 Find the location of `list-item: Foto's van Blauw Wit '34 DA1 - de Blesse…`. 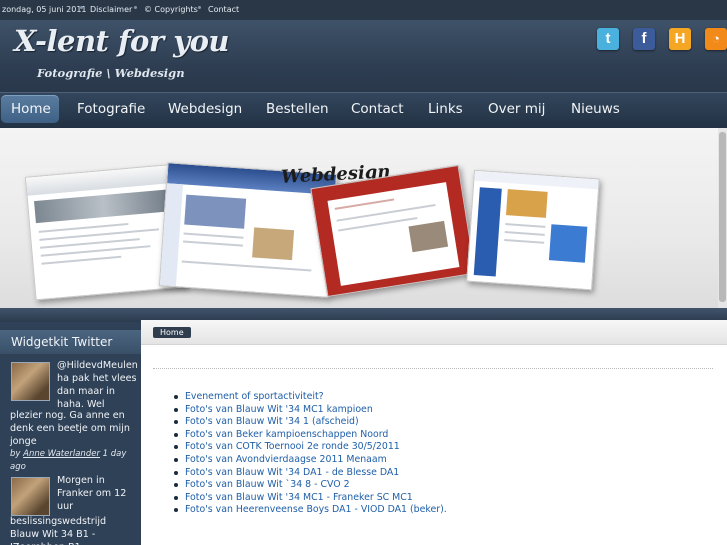

list-item: Foto's van Blauw Wit '34 DA1 - de Blesse… is located at coordinates (304, 473).